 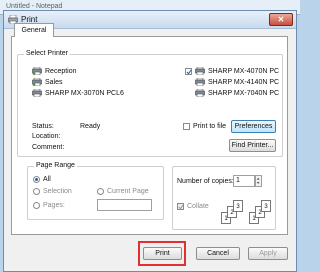 What do you see at coordinates (210, 126) in the screenshot?
I see `print-to-file-label: Print to file` at bounding box center [210, 126].